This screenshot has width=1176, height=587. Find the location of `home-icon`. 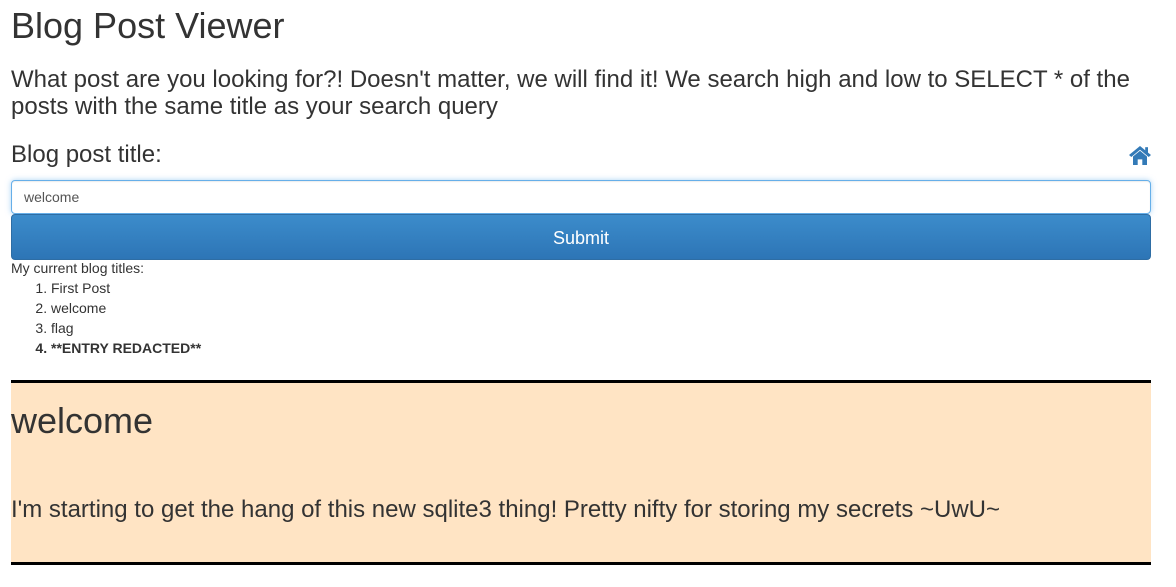

home-icon is located at coordinates (1140, 155).